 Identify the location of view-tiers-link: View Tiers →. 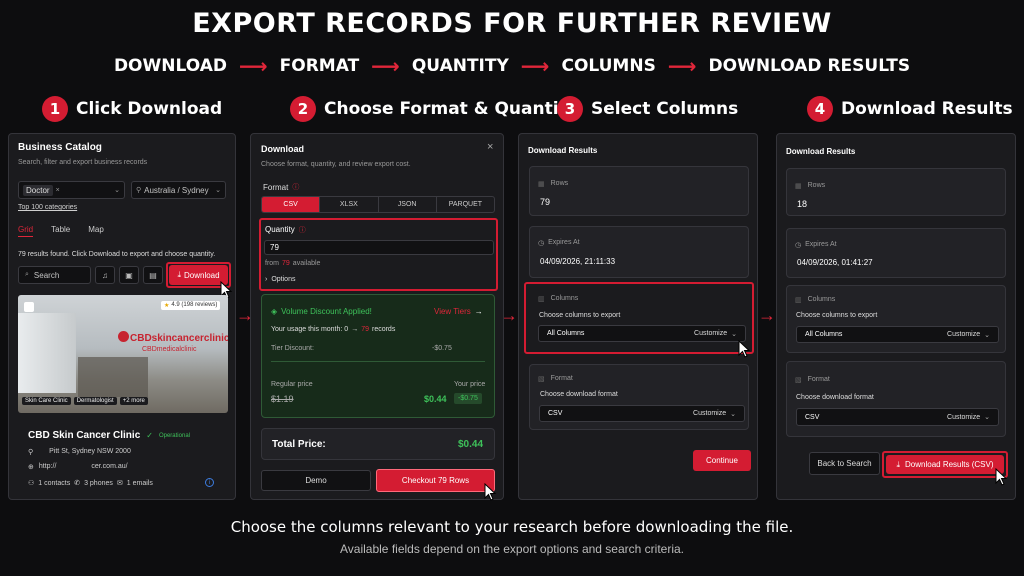
(458, 311).